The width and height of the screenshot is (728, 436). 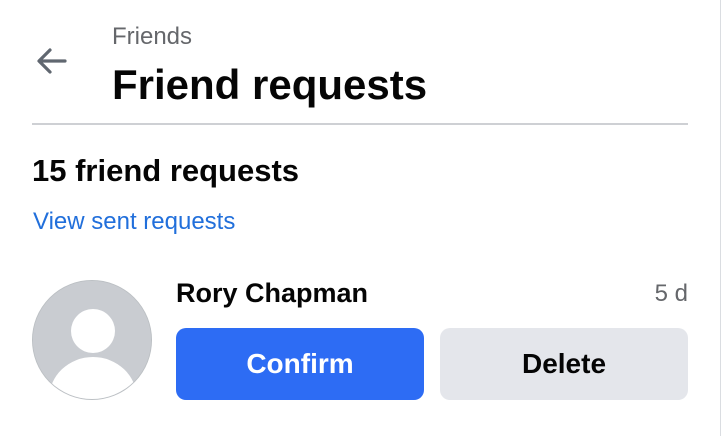 I want to click on avatar, so click(x=92, y=340).